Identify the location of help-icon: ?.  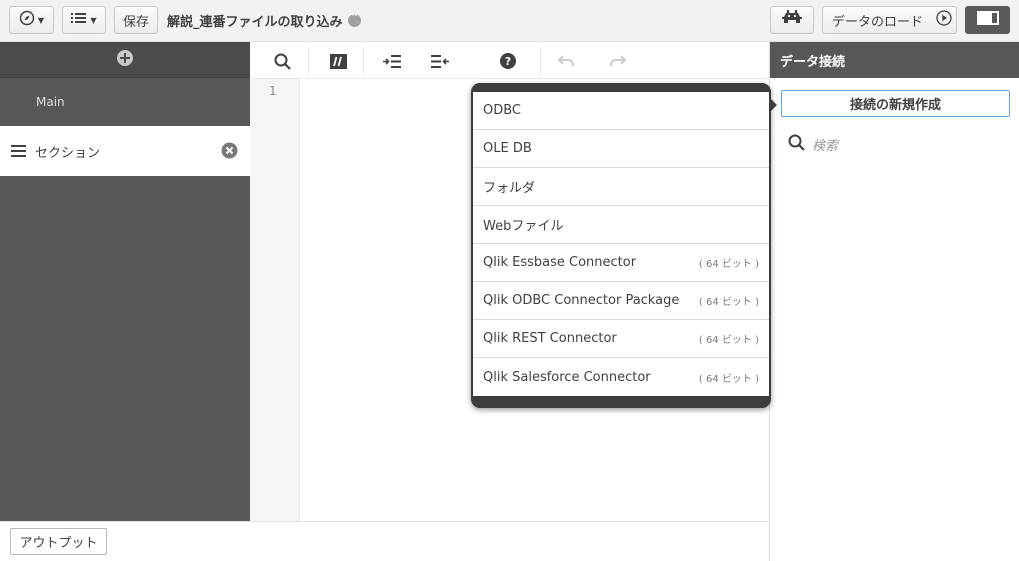
(508, 61).